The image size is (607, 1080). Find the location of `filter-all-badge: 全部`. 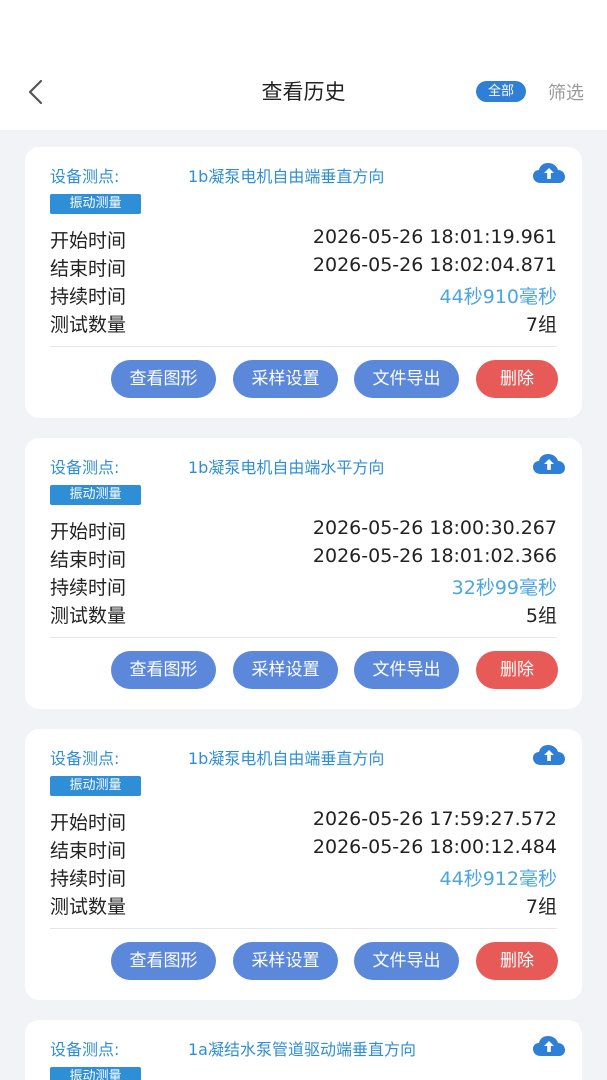

filter-all-badge: 全部 is located at coordinates (501, 91).